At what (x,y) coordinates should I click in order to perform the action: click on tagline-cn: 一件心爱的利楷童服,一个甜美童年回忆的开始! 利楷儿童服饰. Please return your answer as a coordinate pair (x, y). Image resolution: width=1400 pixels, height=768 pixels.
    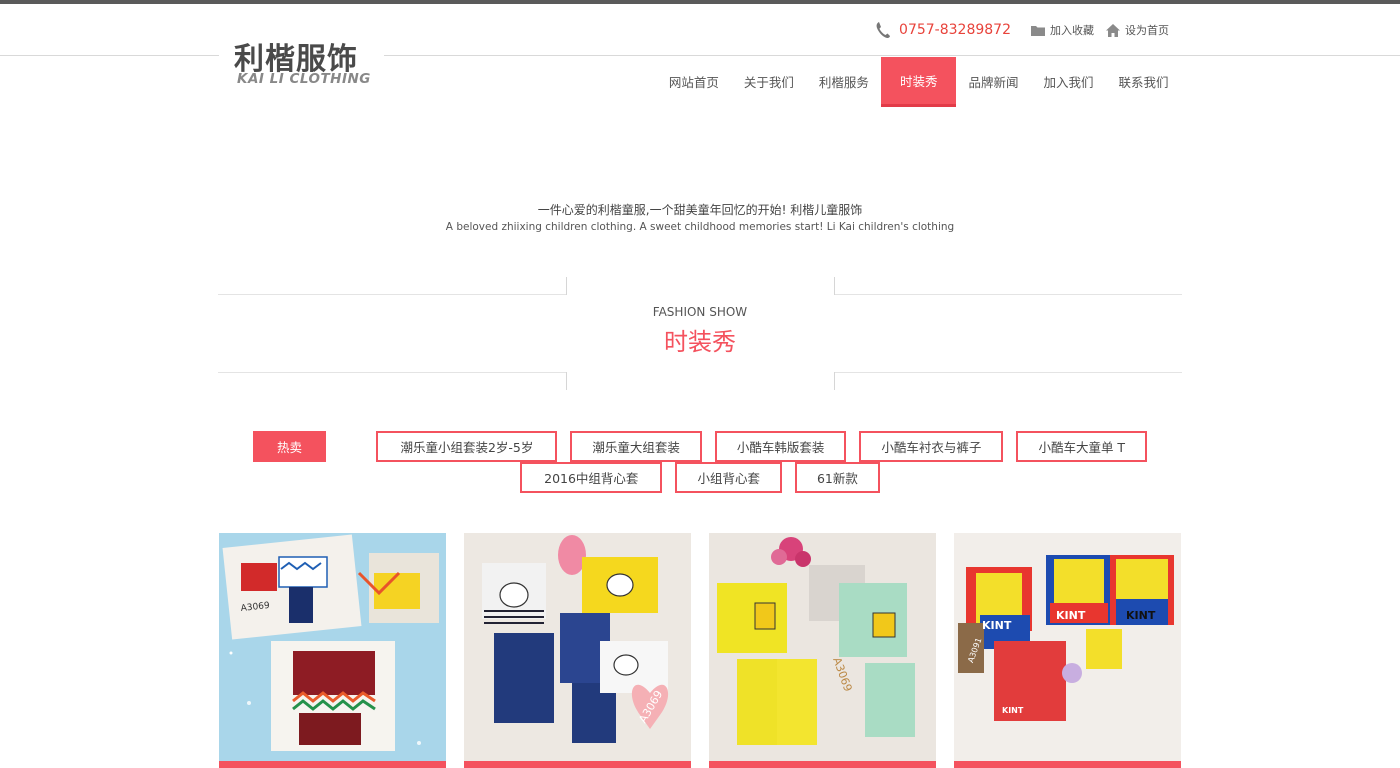
    Looking at the image, I should click on (700, 210).